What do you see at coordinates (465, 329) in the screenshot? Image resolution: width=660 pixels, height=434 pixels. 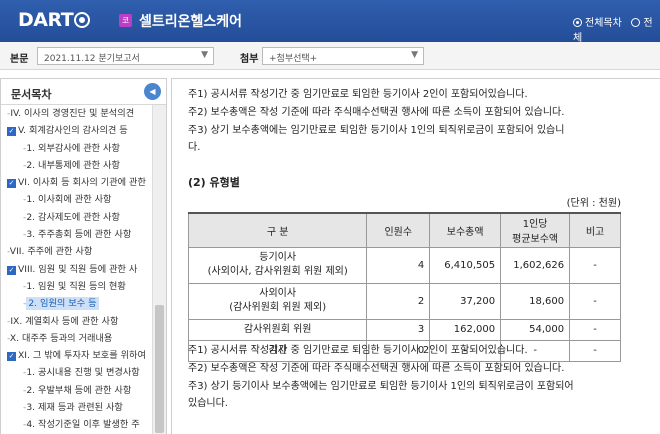 I see `cell-total: 162,000` at bounding box center [465, 329].